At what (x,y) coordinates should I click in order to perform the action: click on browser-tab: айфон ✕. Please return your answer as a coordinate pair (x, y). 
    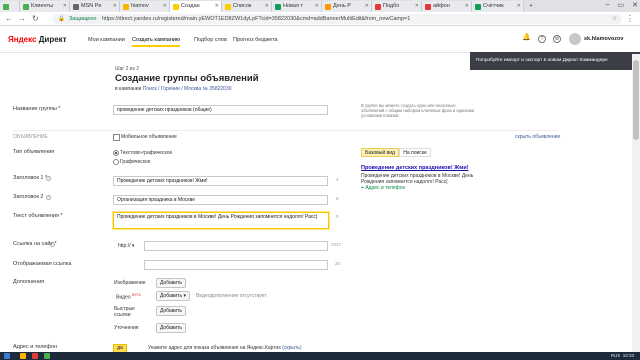
    Looking at the image, I should click on (447, 6).